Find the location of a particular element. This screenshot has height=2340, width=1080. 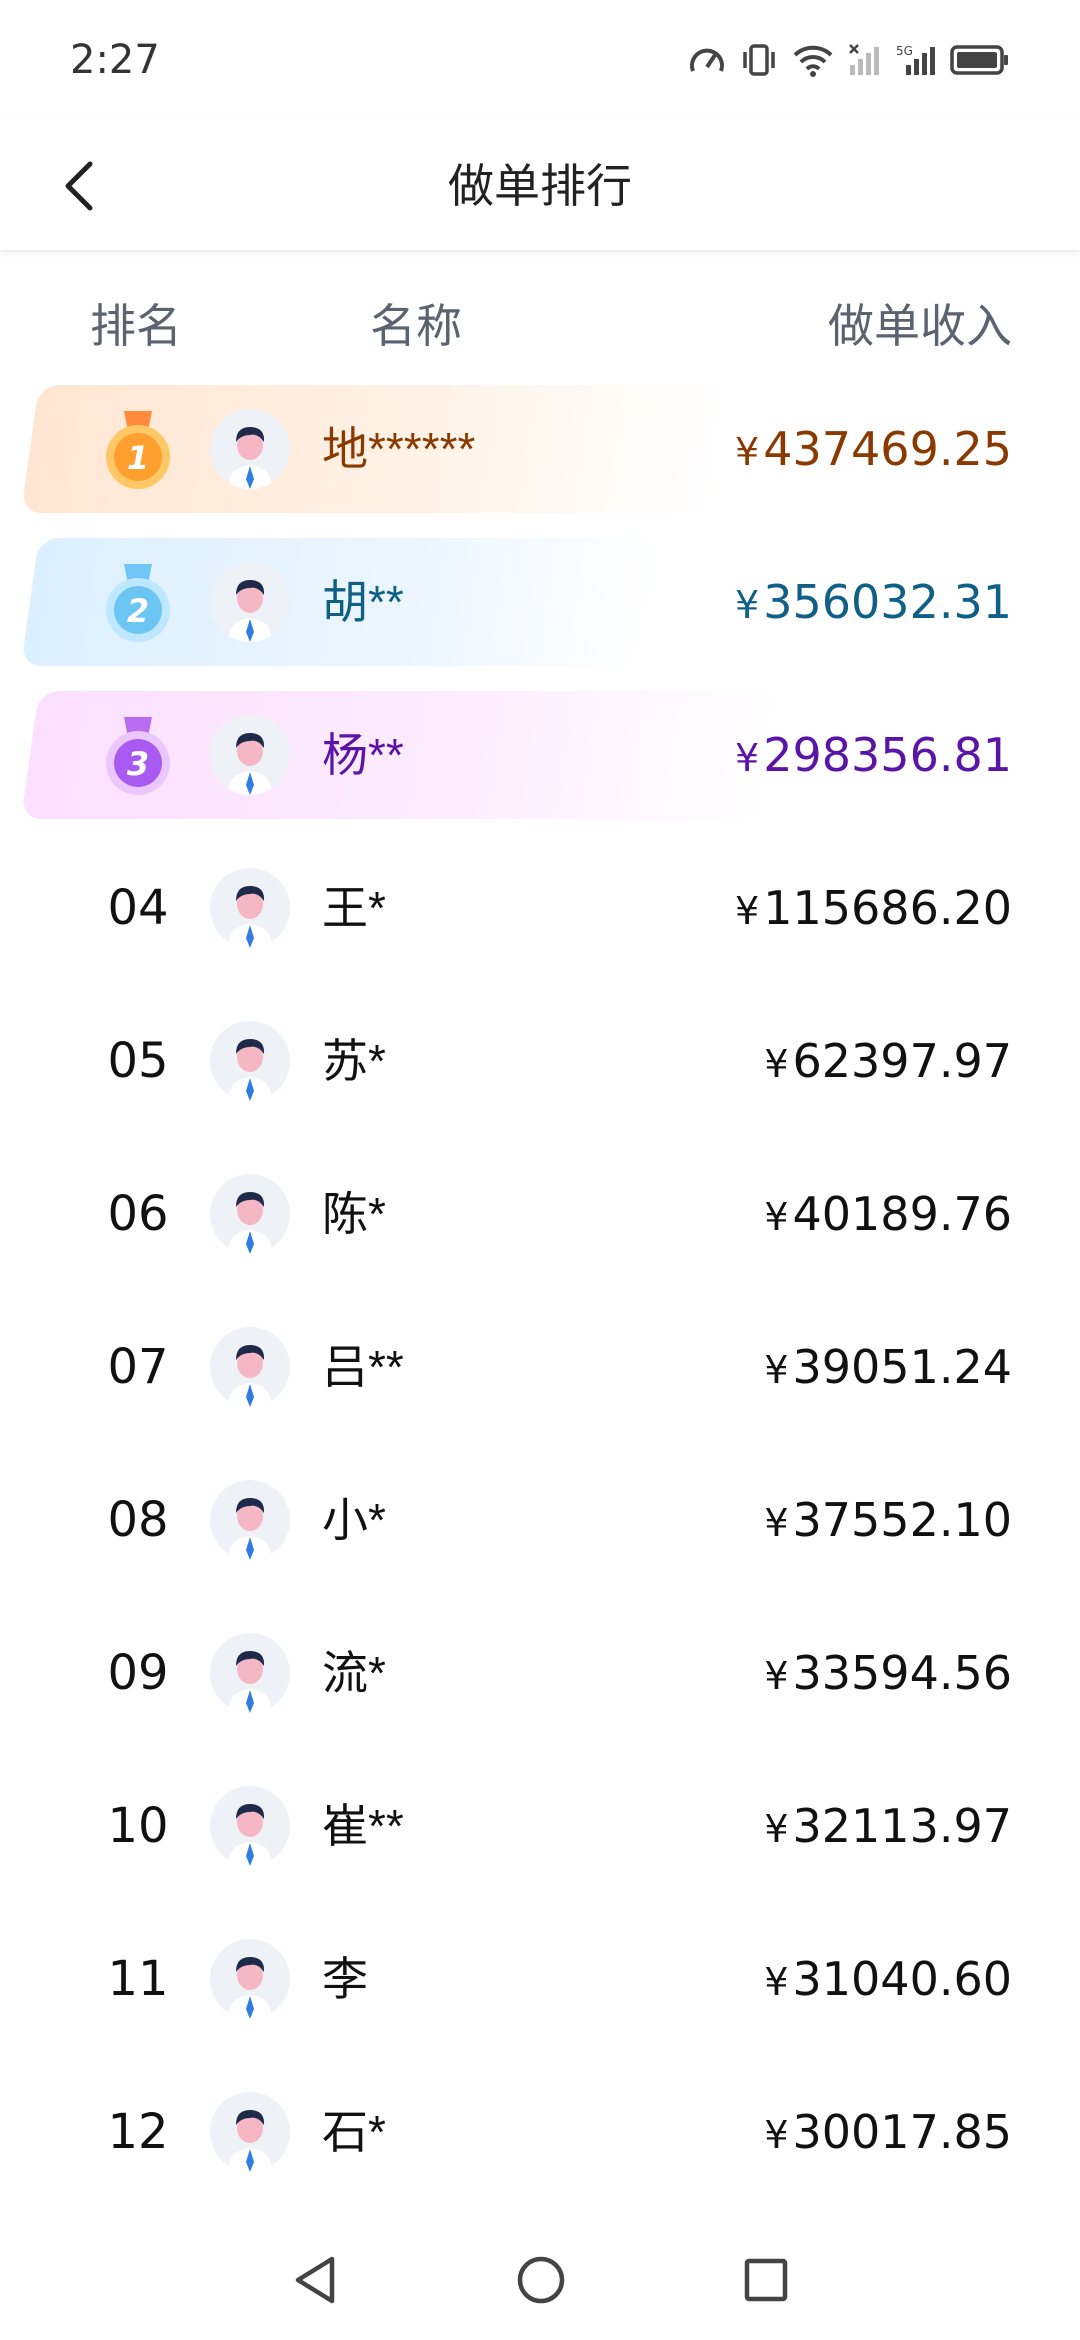

income-amount: ¥62397.97 is located at coordinates (888, 1061).